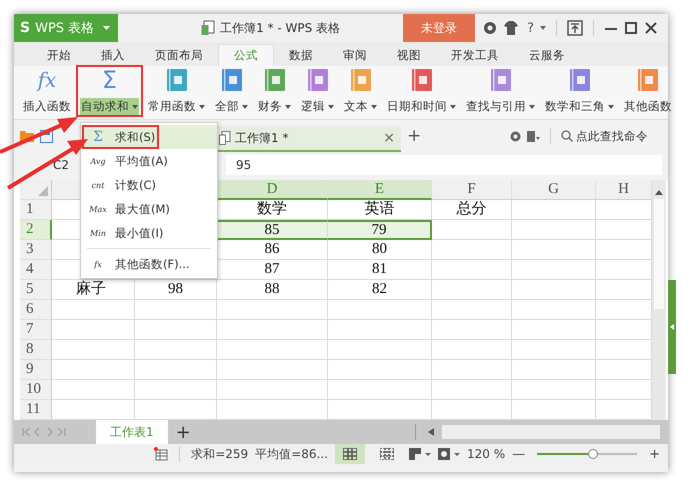  Describe the element at coordinates (176, 91) in the screenshot. I see `ribbon-button: 常用函数` at that location.